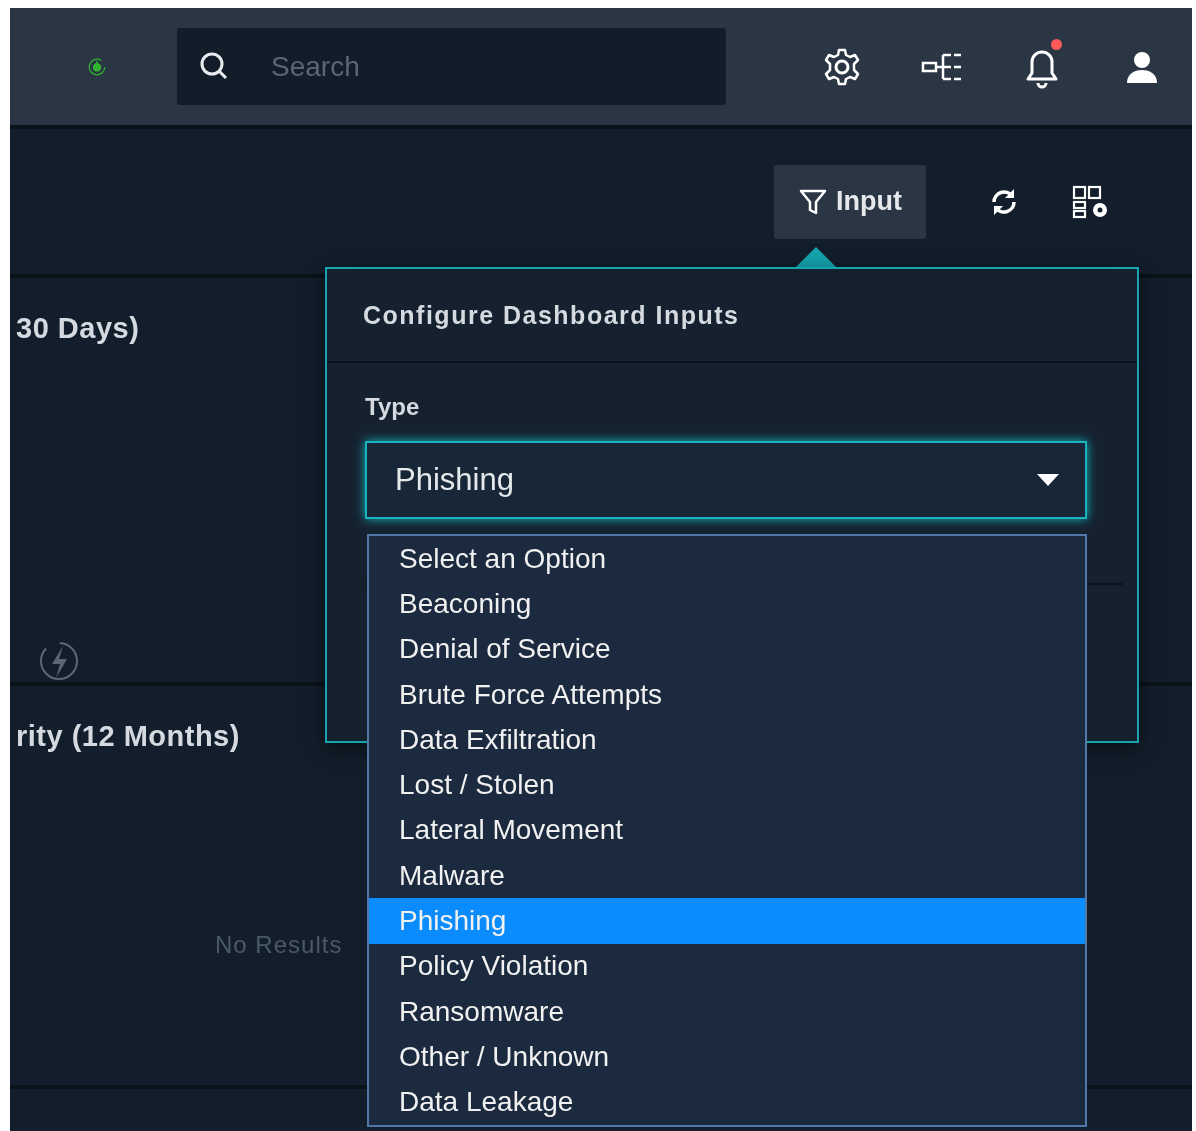 This screenshot has width=1196, height=1131. What do you see at coordinates (727, 559) in the screenshot?
I see `dropdown-option: Select an Option` at bounding box center [727, 559].